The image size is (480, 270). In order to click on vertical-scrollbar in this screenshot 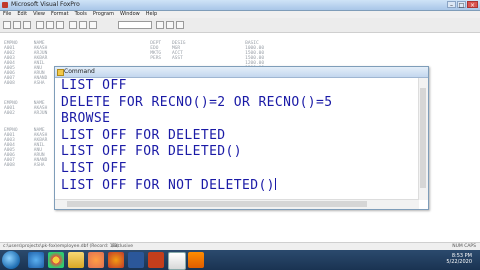, I will do `click(423, 139)`.